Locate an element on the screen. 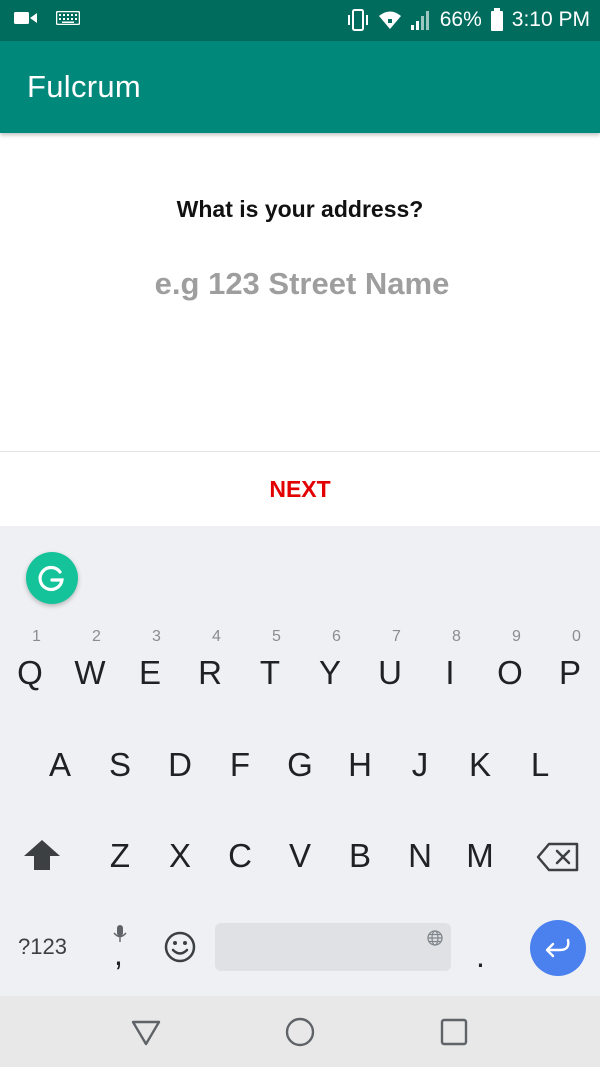  emoji-icon is located at coordinates (180, 947).